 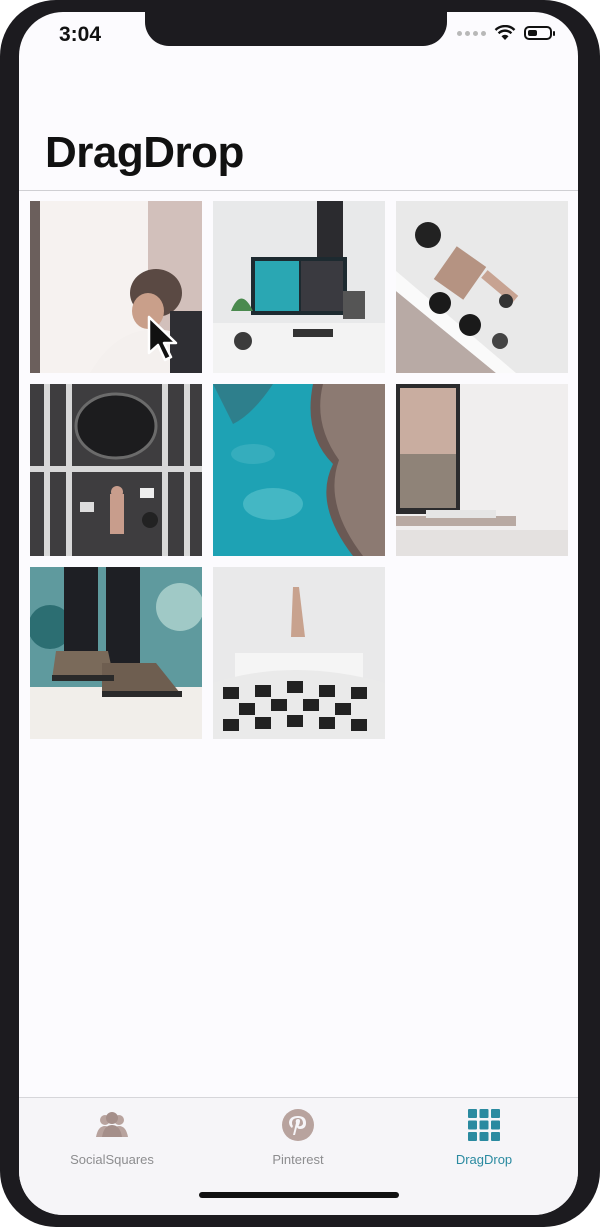 I want to click on wifi-icon, so click(x=505, y=32).